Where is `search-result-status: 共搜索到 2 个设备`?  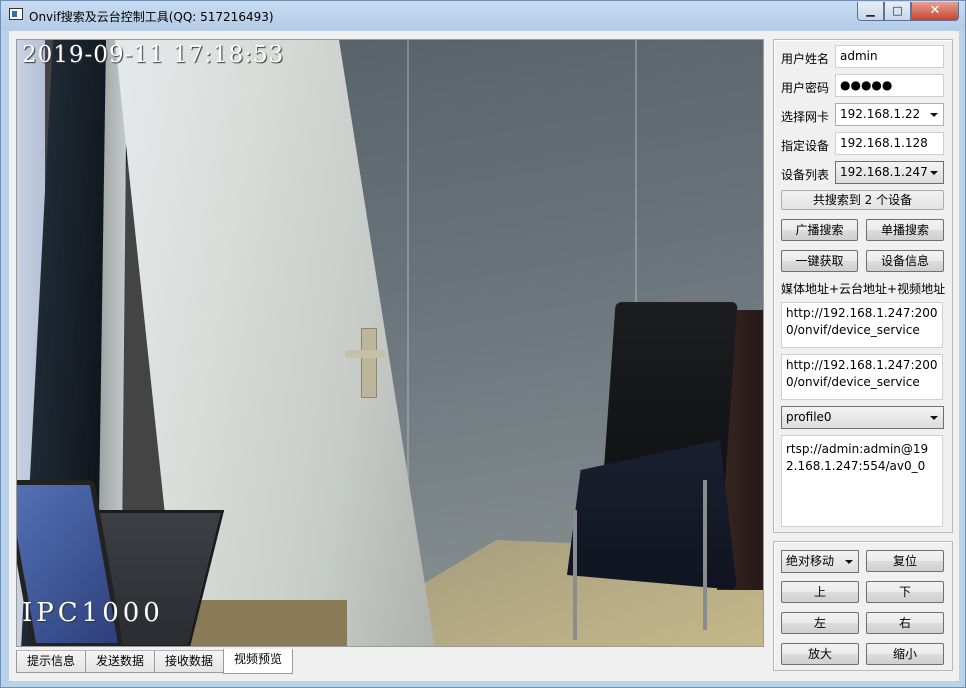 search-result-status: 共搜索到 2 个设备 is located at coordinates (862, 200).